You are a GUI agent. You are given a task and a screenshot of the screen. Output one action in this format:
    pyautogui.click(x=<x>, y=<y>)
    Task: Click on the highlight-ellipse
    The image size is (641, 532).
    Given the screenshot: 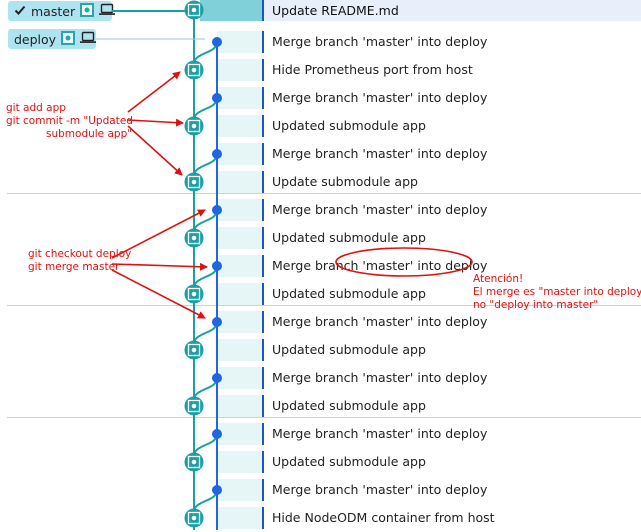 What is the action you would take?
    pyautogui.click(x=404, y=262)
    